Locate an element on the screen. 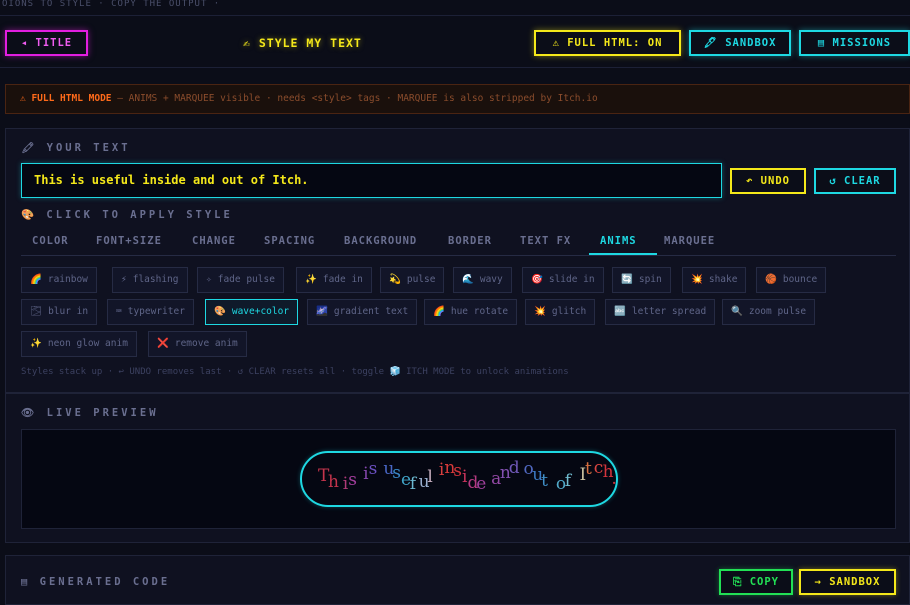  preview-letter: d is located at coordinates (514, 468).